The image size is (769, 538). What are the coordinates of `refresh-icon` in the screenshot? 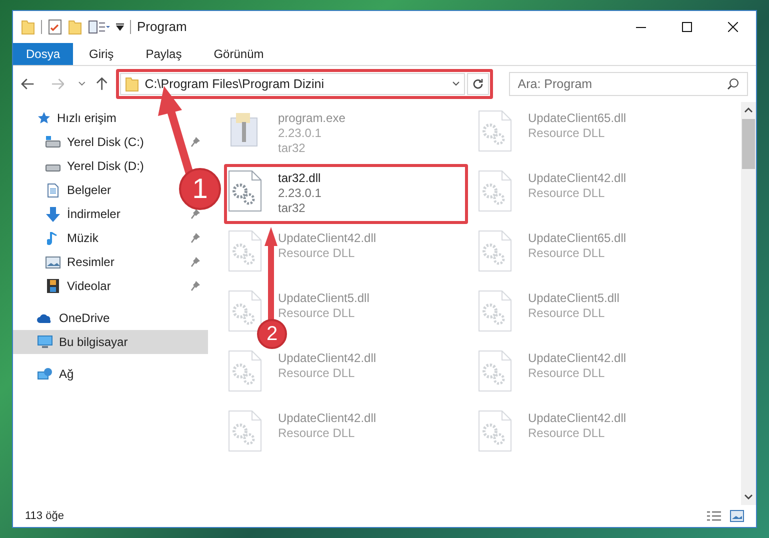 It's located at (478, 84).